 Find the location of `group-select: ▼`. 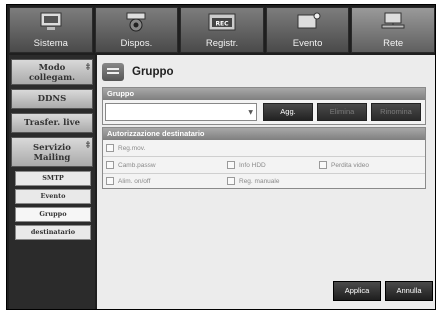

group-select: ▼ is located at coordinates (181, 112).